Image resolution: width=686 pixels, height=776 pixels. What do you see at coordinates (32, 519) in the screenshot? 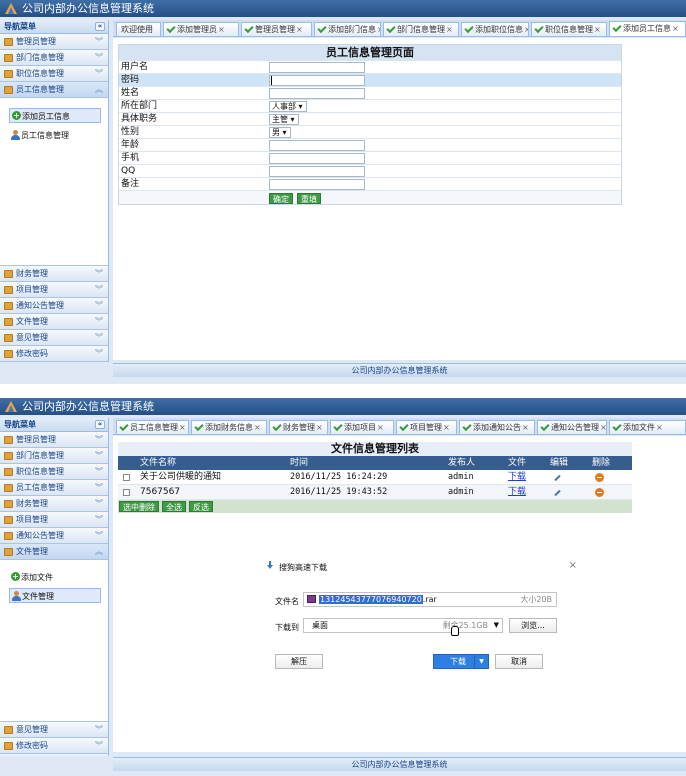
I see `sidebar-item-label: 项目管理` at bounding box center [32, 519].